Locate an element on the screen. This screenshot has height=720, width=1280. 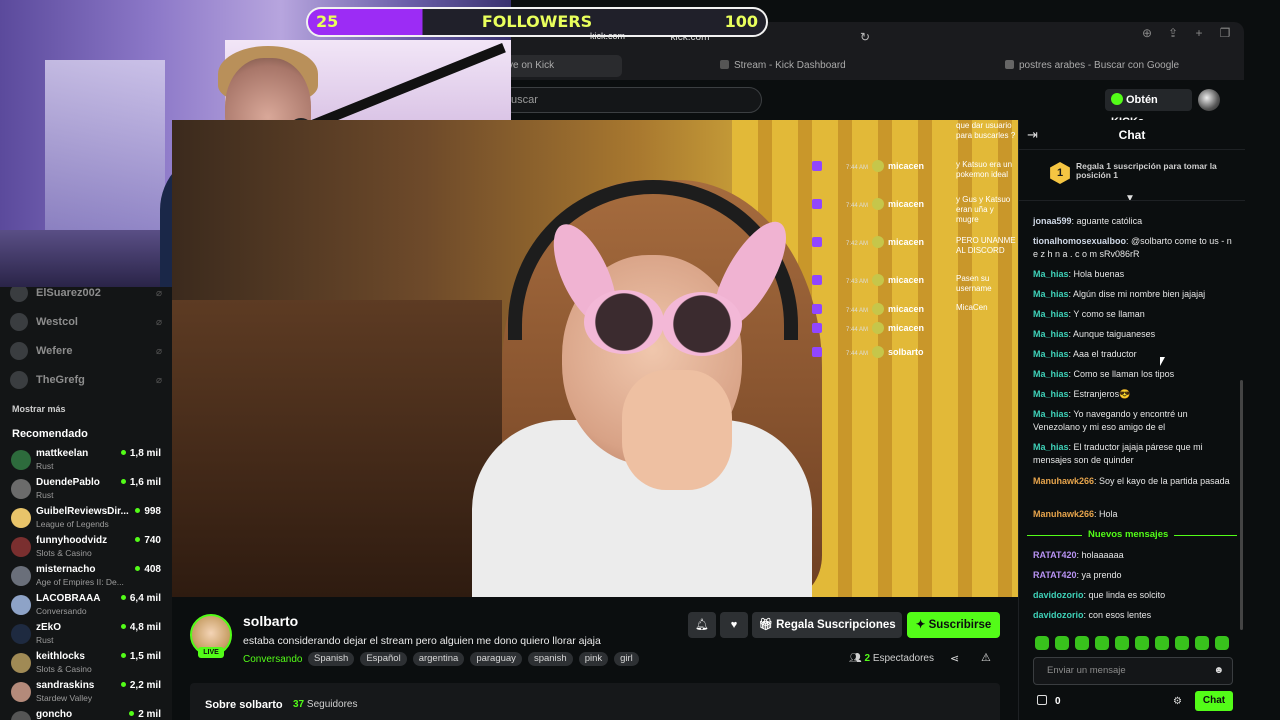
glasses-left is located at coordinates (624, 322).